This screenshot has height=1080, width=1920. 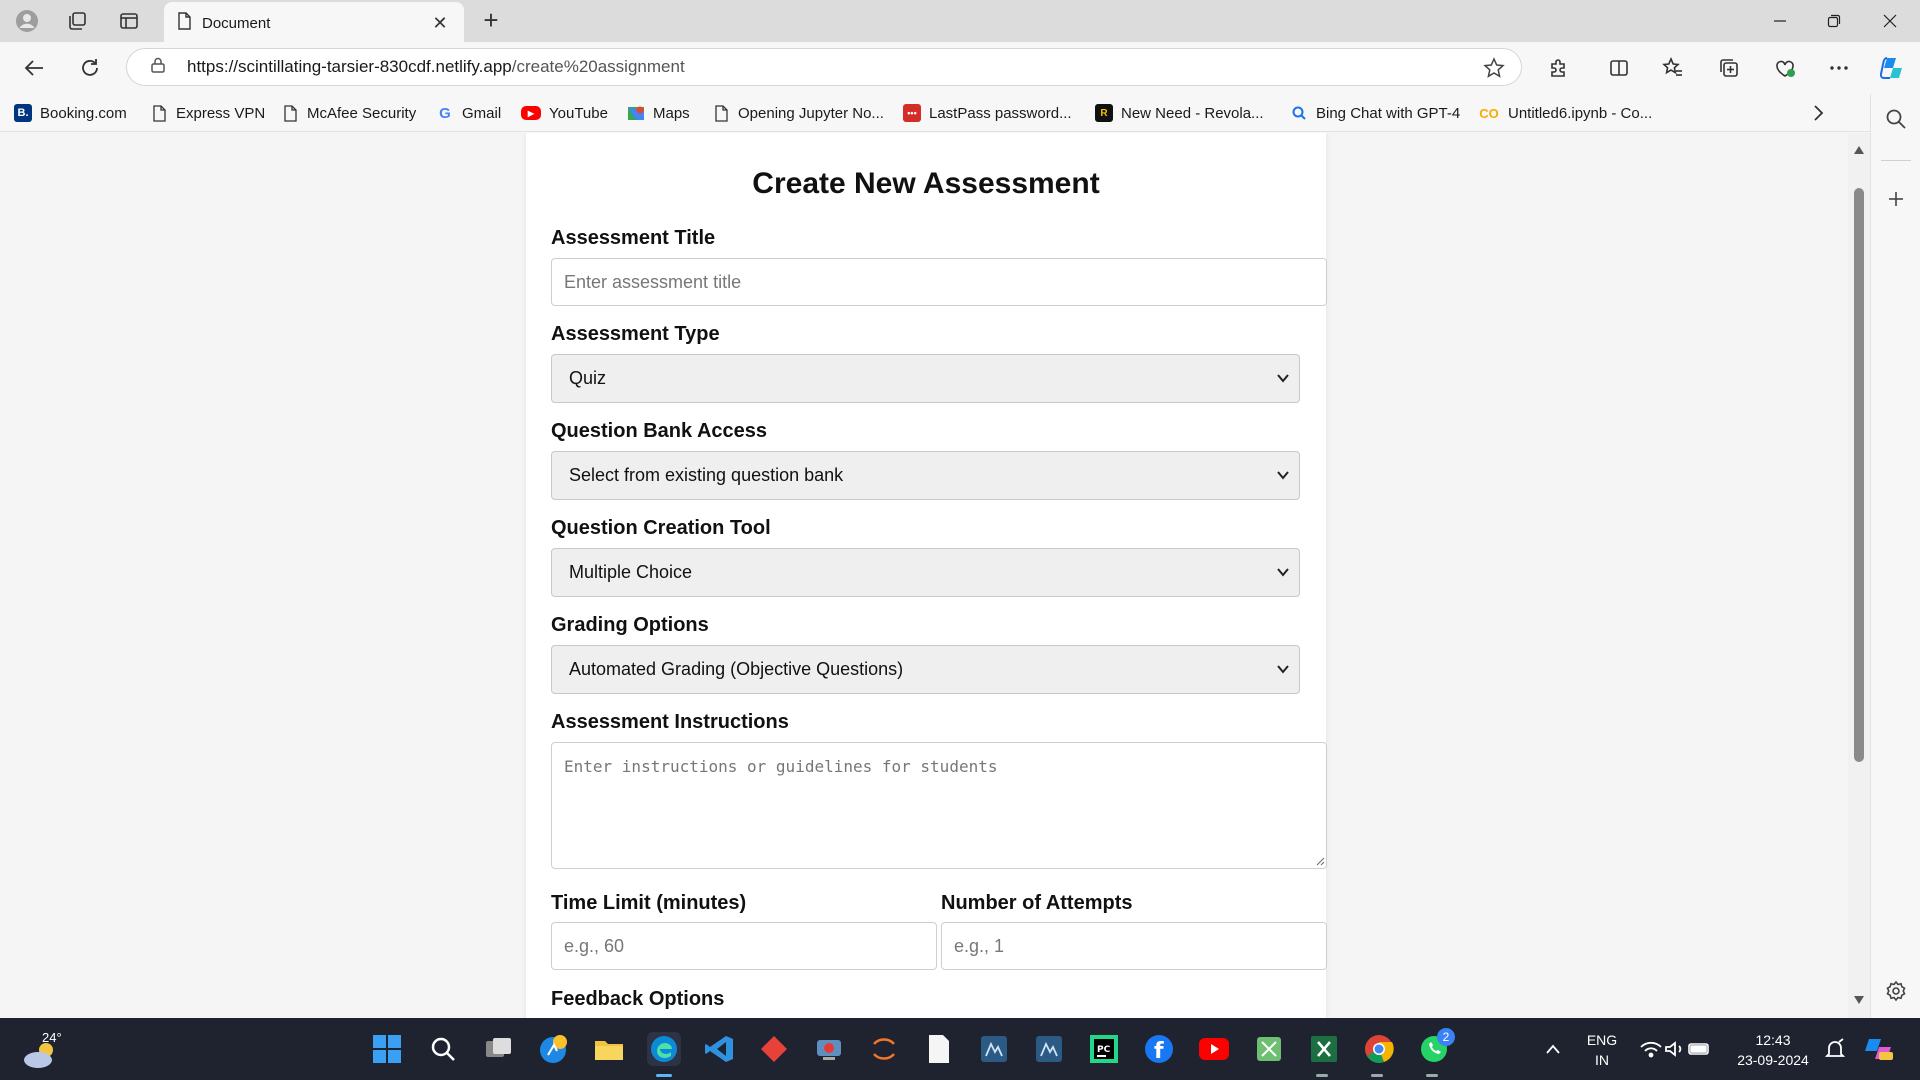 I want to click on instructions-textarea, so click(x=939, y=805).